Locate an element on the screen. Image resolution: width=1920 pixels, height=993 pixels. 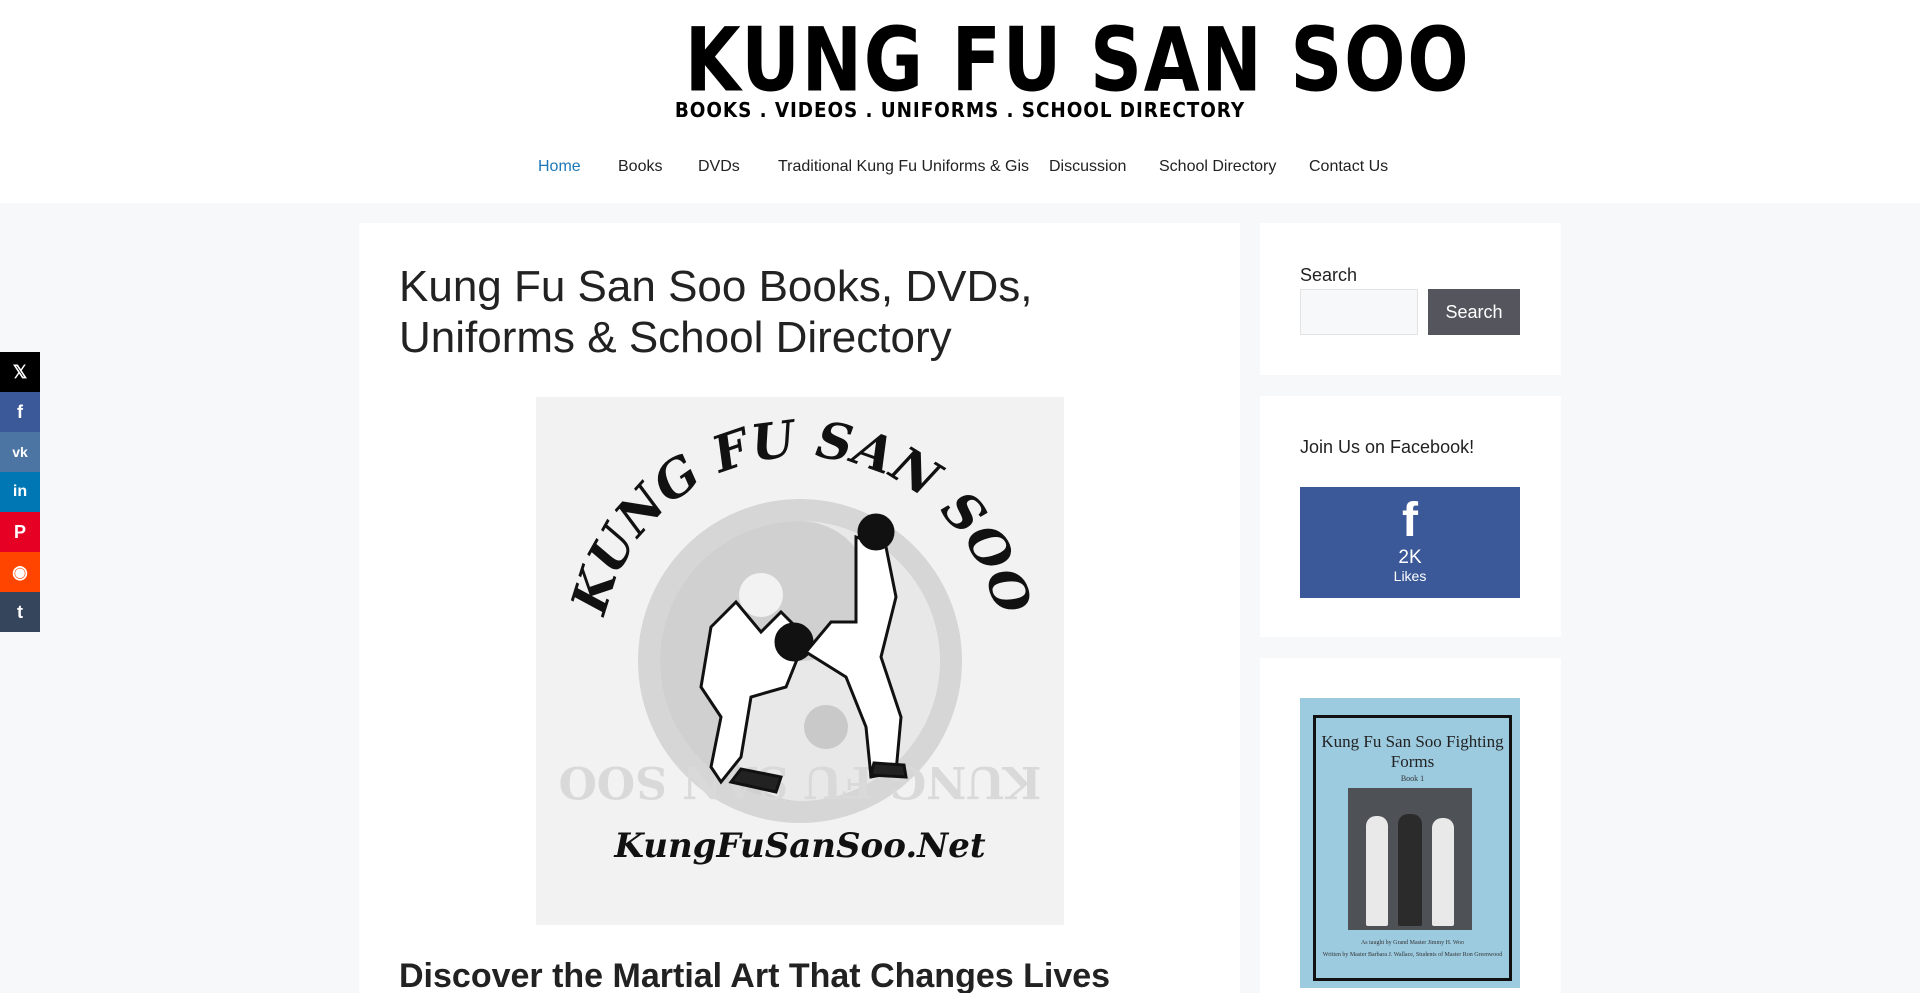
search-button: Search is located at coordinates (1474, 312).